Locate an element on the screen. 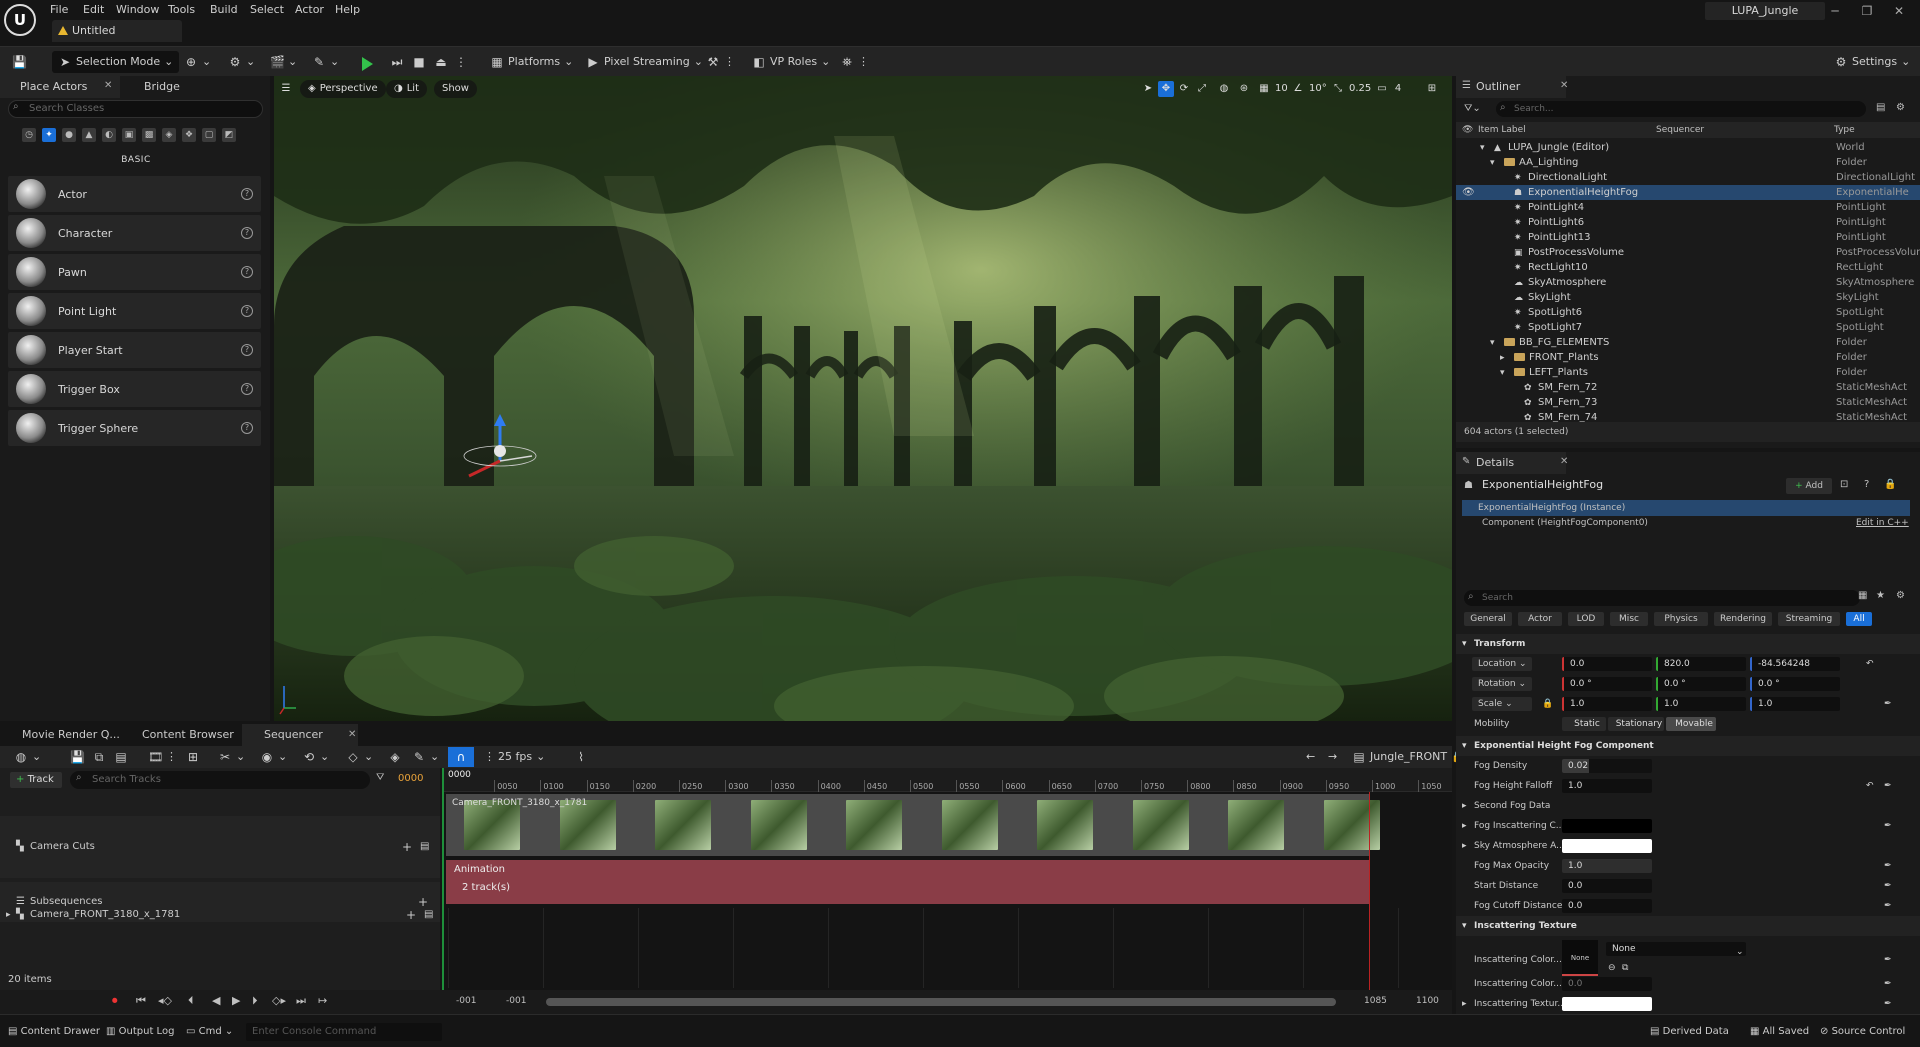  fog-falloff-input: 1.0 is located at coordinates (1607, 786).